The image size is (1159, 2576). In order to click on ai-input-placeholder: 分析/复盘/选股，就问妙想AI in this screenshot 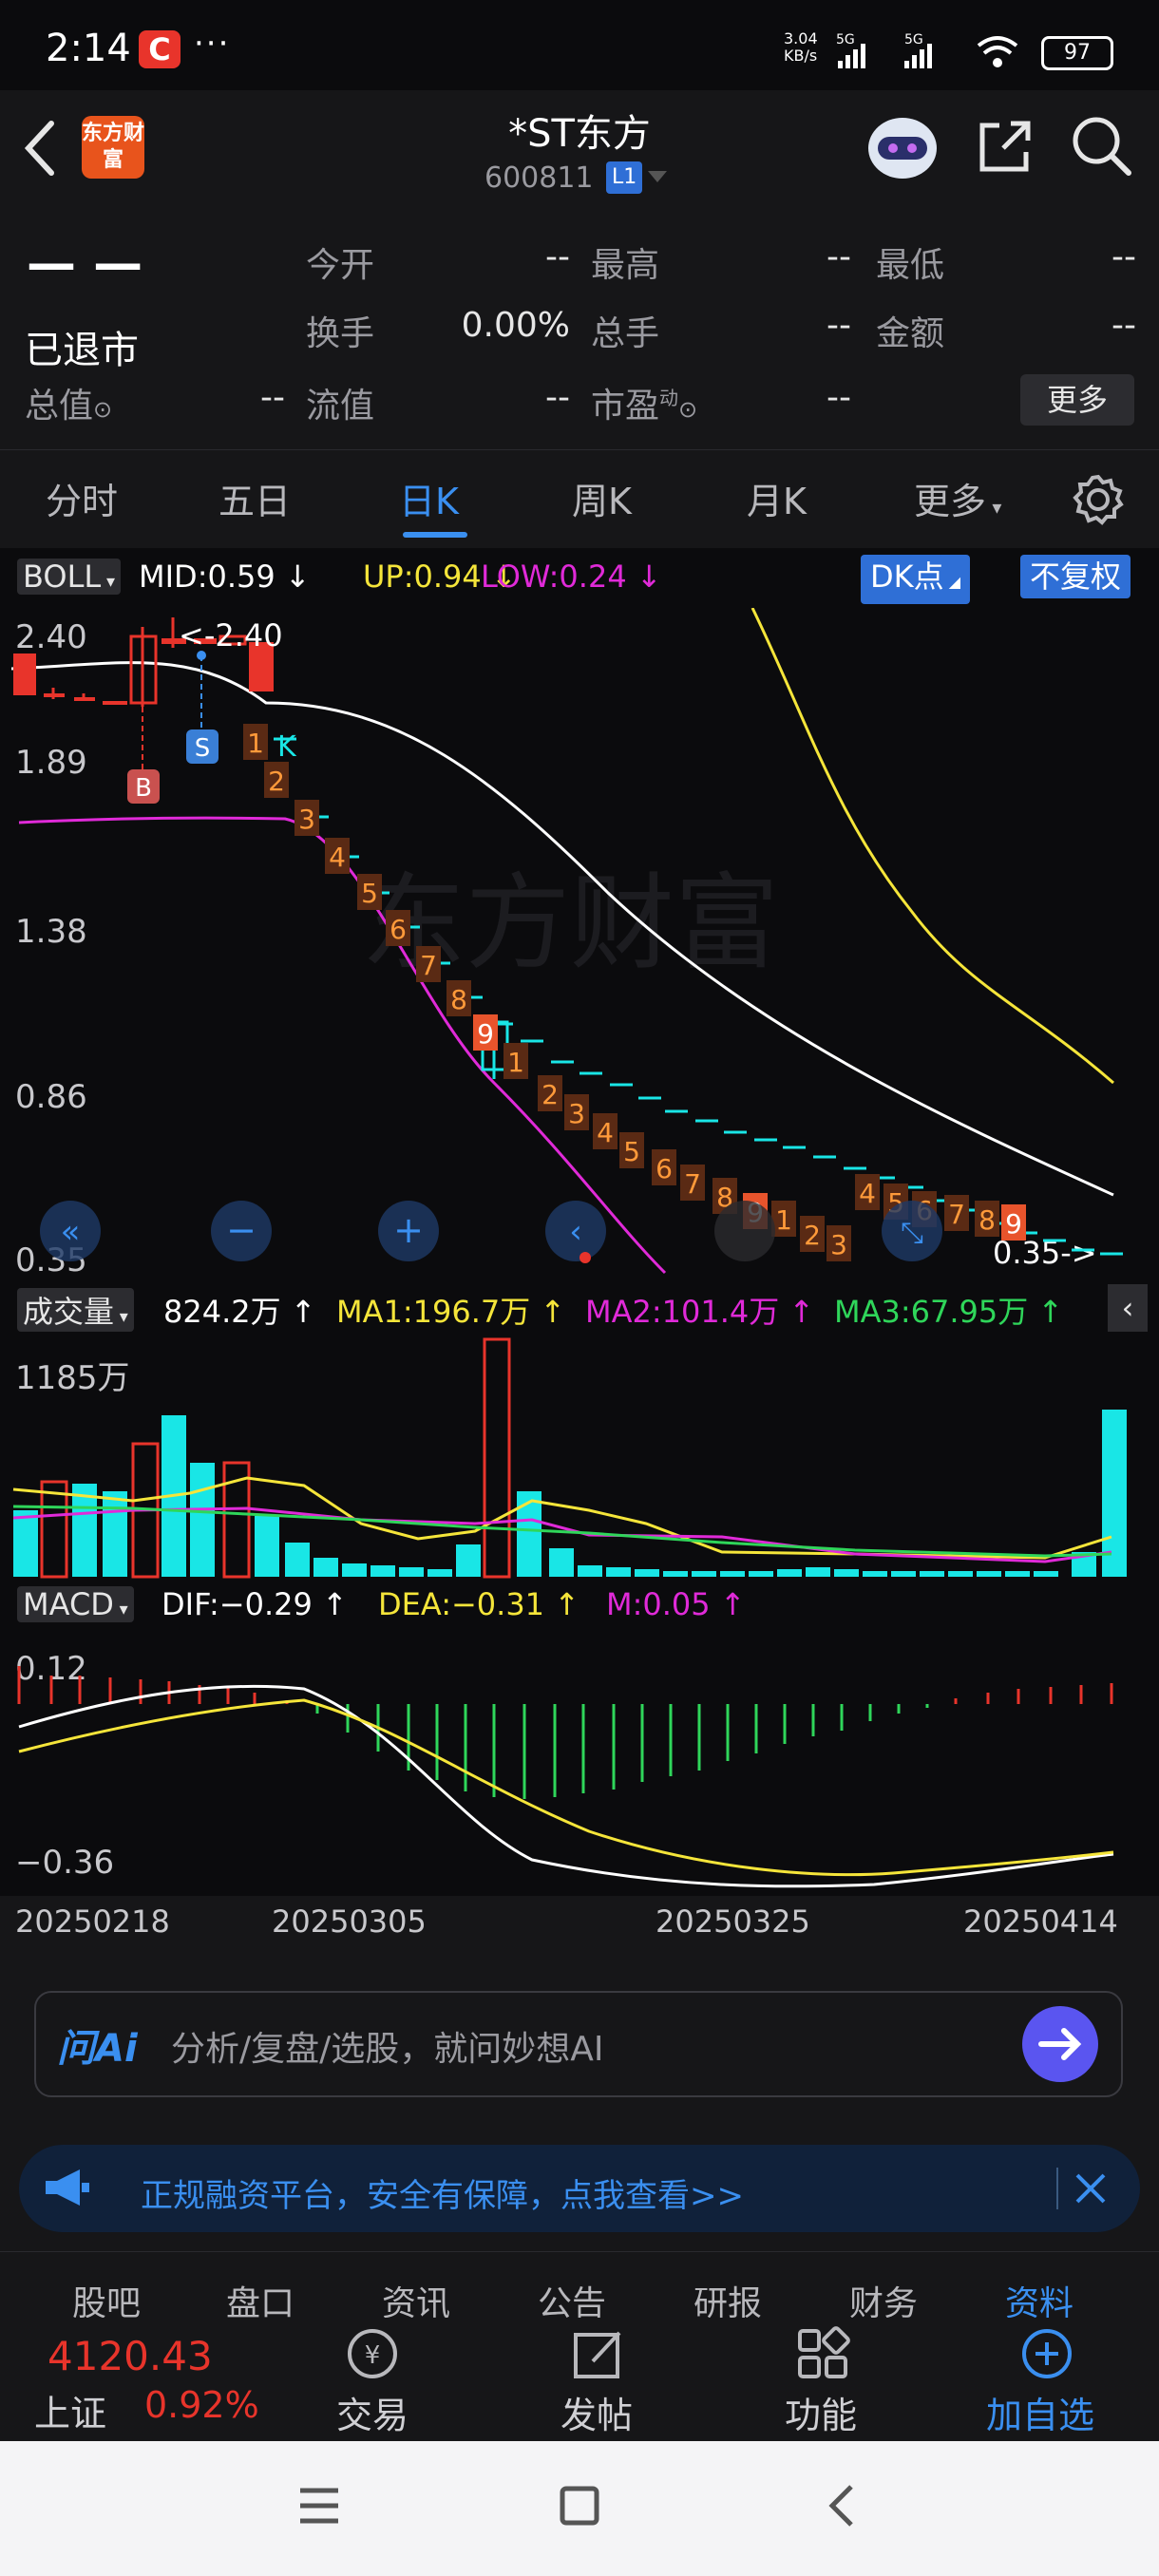, I will do `click(387, 2046)`.